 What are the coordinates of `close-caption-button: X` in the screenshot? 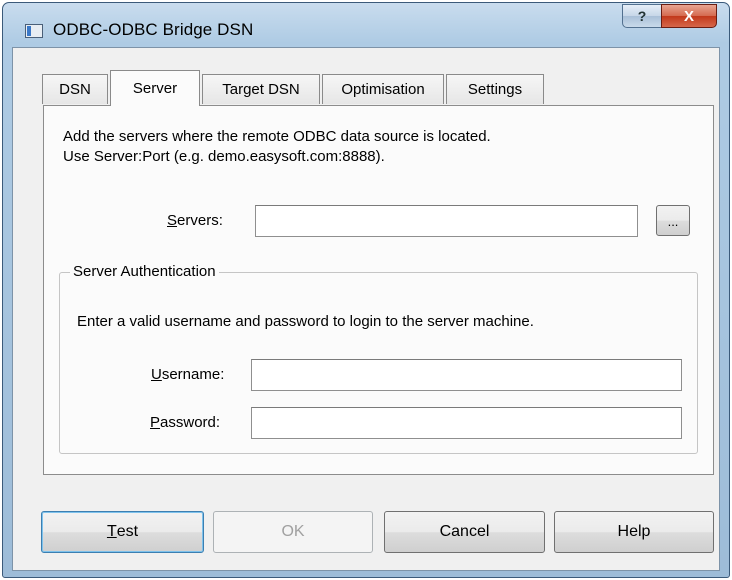 It's located at (689, 16).